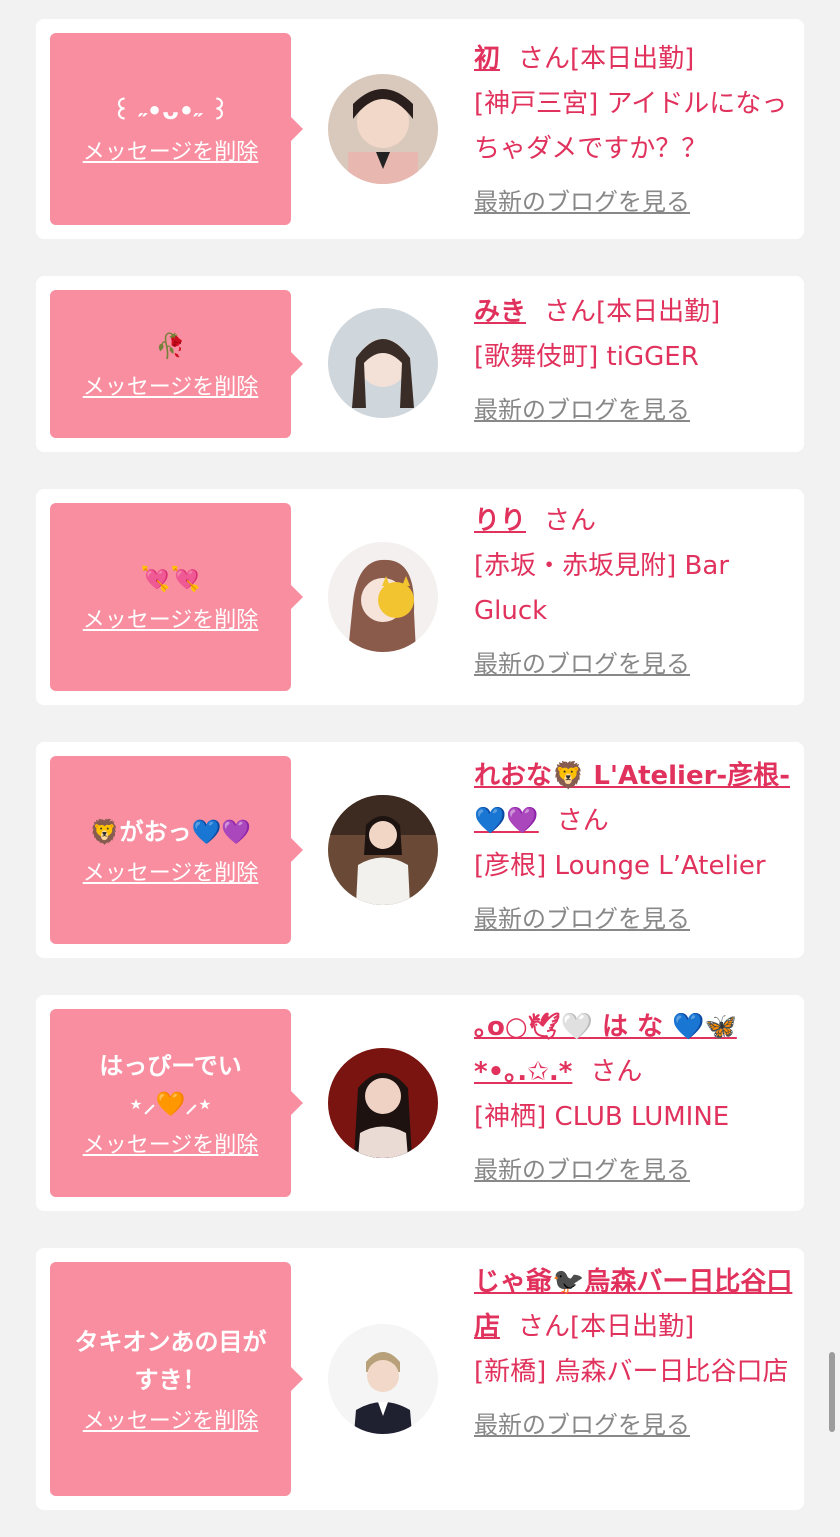 This screenshot has width=840, height=1537. I want to click on message-bubble: 💘💘 メッセージを削除, so click(176, 597).